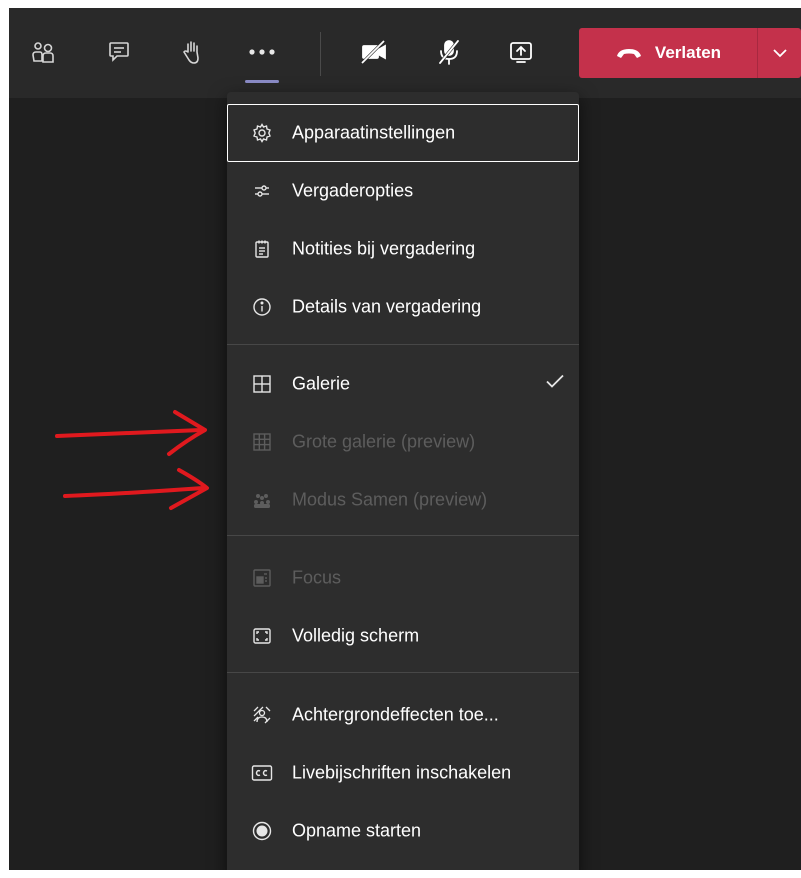 This screenshot has width=801, height=878. Describe the element at coordinates (262, 384) in the screenshot. I see `grid-icon` at that location.